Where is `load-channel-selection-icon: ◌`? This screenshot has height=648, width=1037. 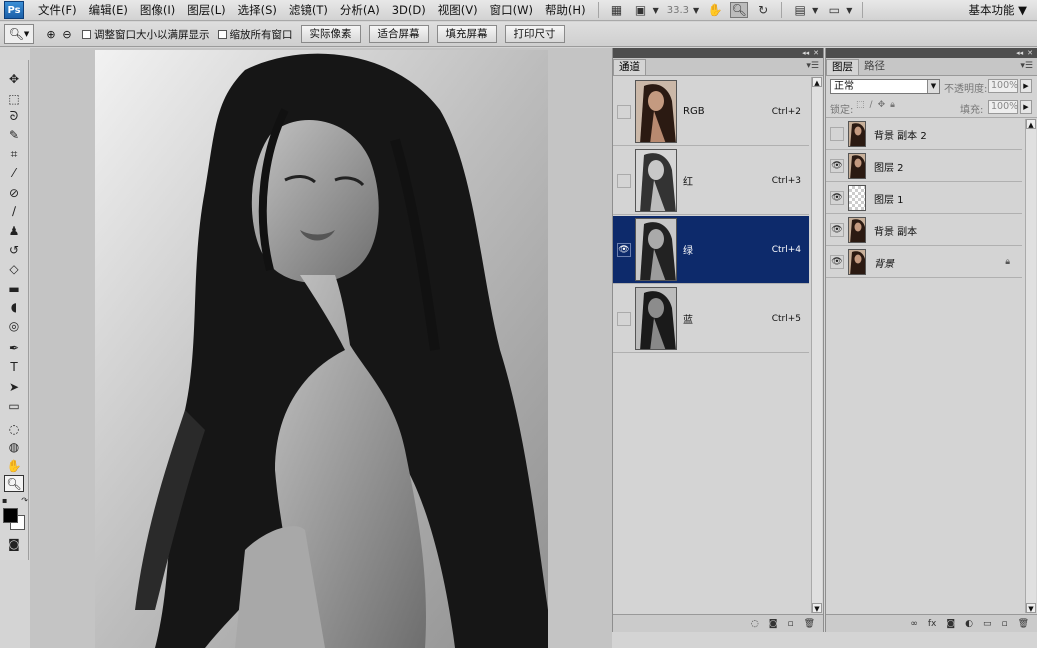
load-channel-selection-icon: ◌ is located at coordinates (755, 624).